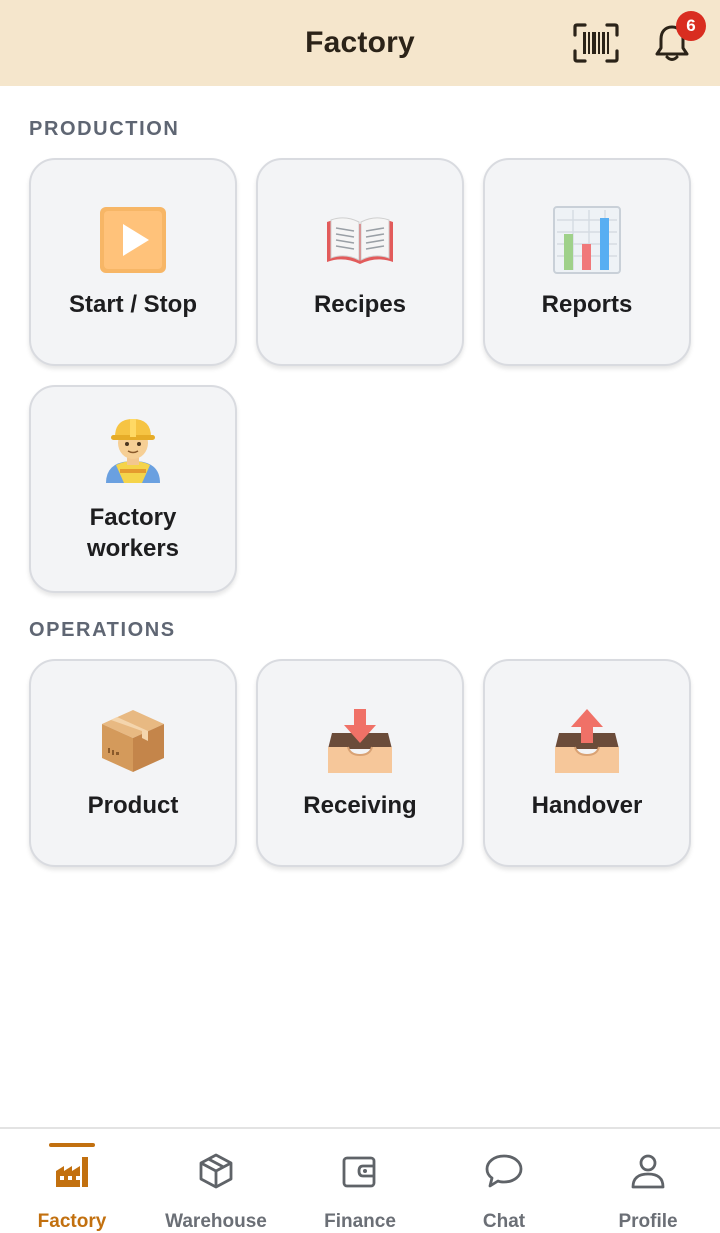  Describe the element at coordinates (72, 1171) in the screenshot. I see `factory-icon` at that location.